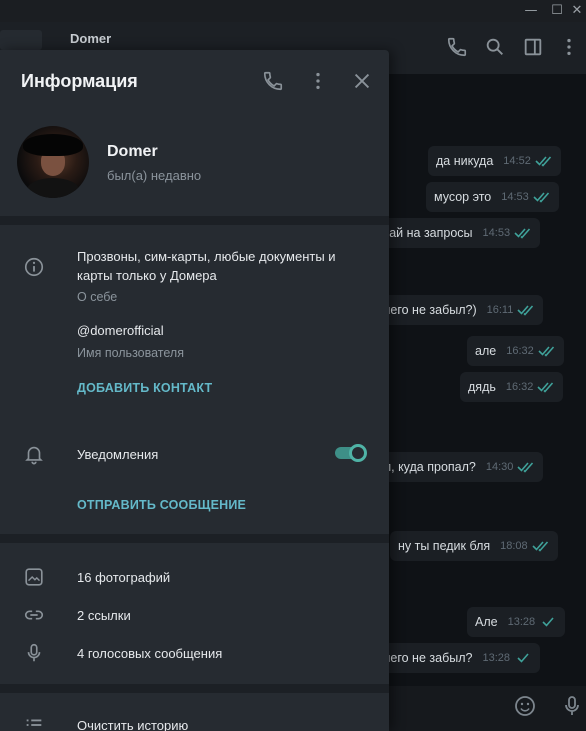 The image size is (586, 731). Describe the element at coordinates (486, 351) in the screenshot. I see `message-text: але` at that location.